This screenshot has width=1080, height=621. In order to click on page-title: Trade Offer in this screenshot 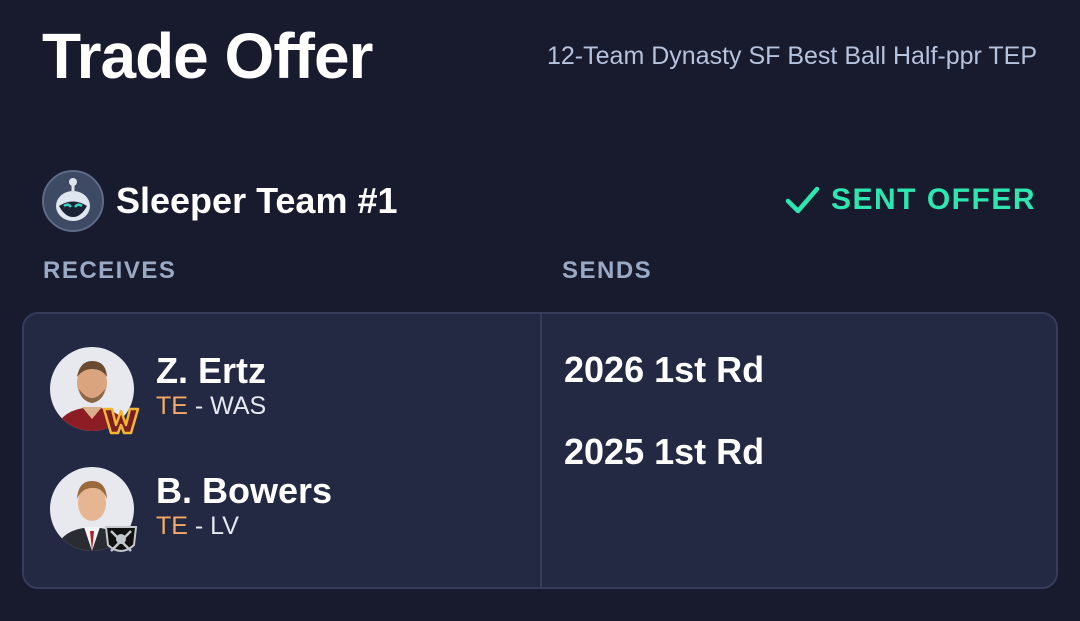, I will do `click(207, 56)`.